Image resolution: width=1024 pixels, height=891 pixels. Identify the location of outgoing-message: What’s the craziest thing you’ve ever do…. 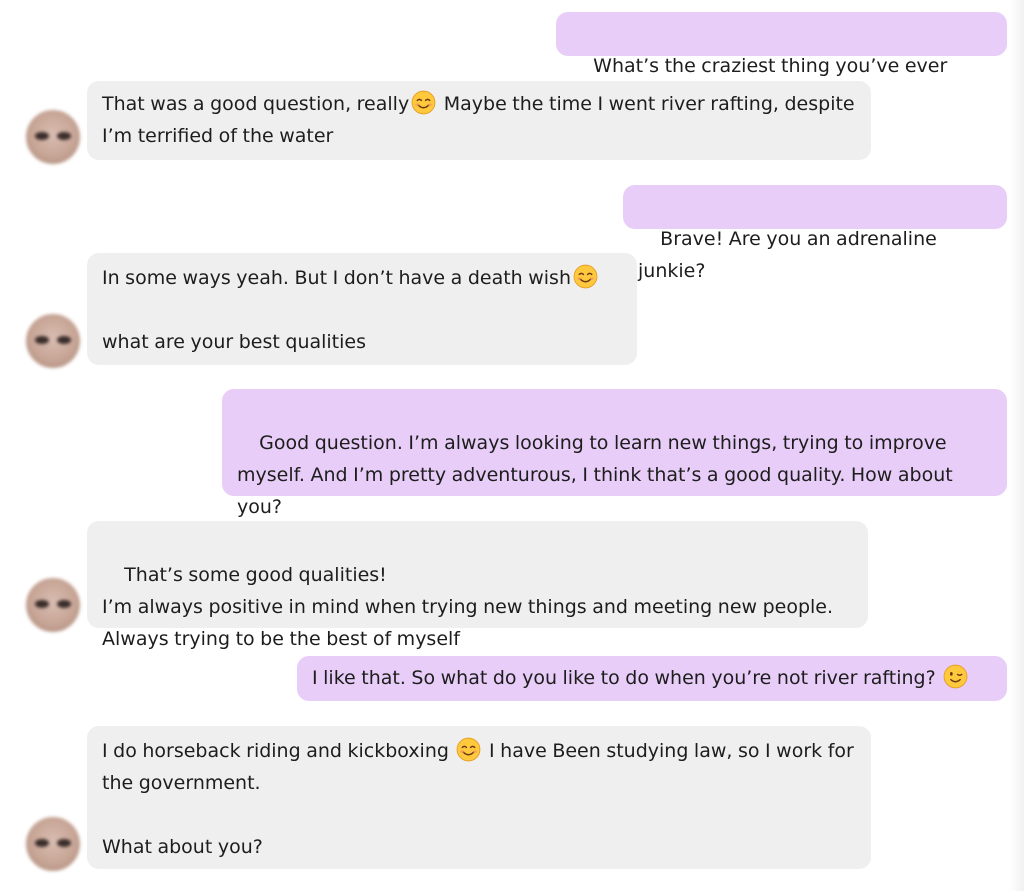
(781, 60).